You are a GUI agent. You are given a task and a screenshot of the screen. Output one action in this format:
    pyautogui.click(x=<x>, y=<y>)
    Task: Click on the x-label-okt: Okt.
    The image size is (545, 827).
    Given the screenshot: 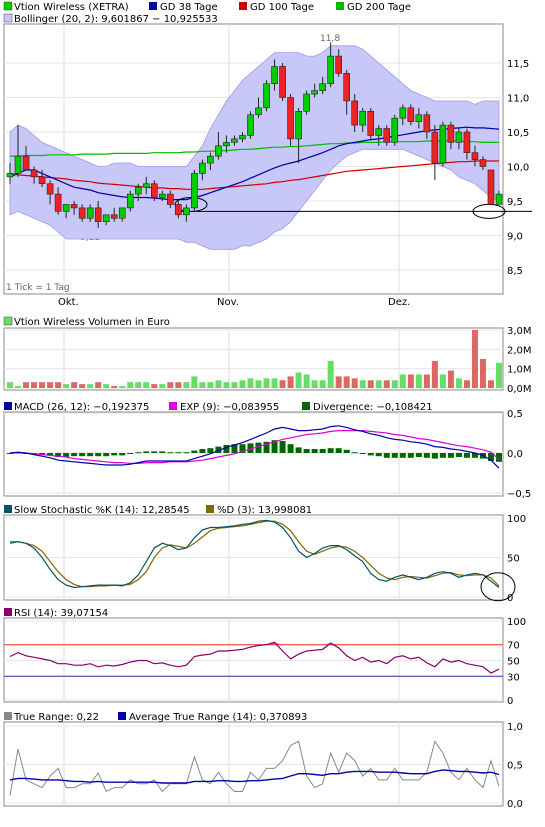 What is the action you would take?
    pyautogui.click(x=68, y=302)
    